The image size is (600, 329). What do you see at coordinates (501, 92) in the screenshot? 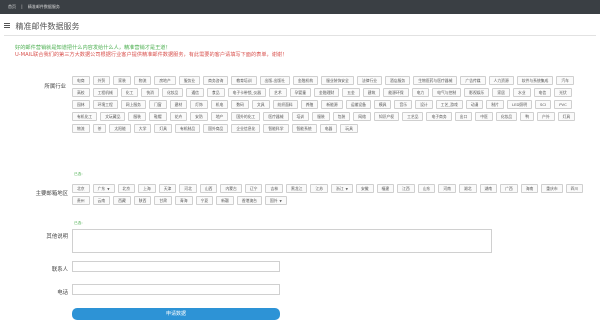
I see `tag-option: 家居` at bounding box center [501, 92].